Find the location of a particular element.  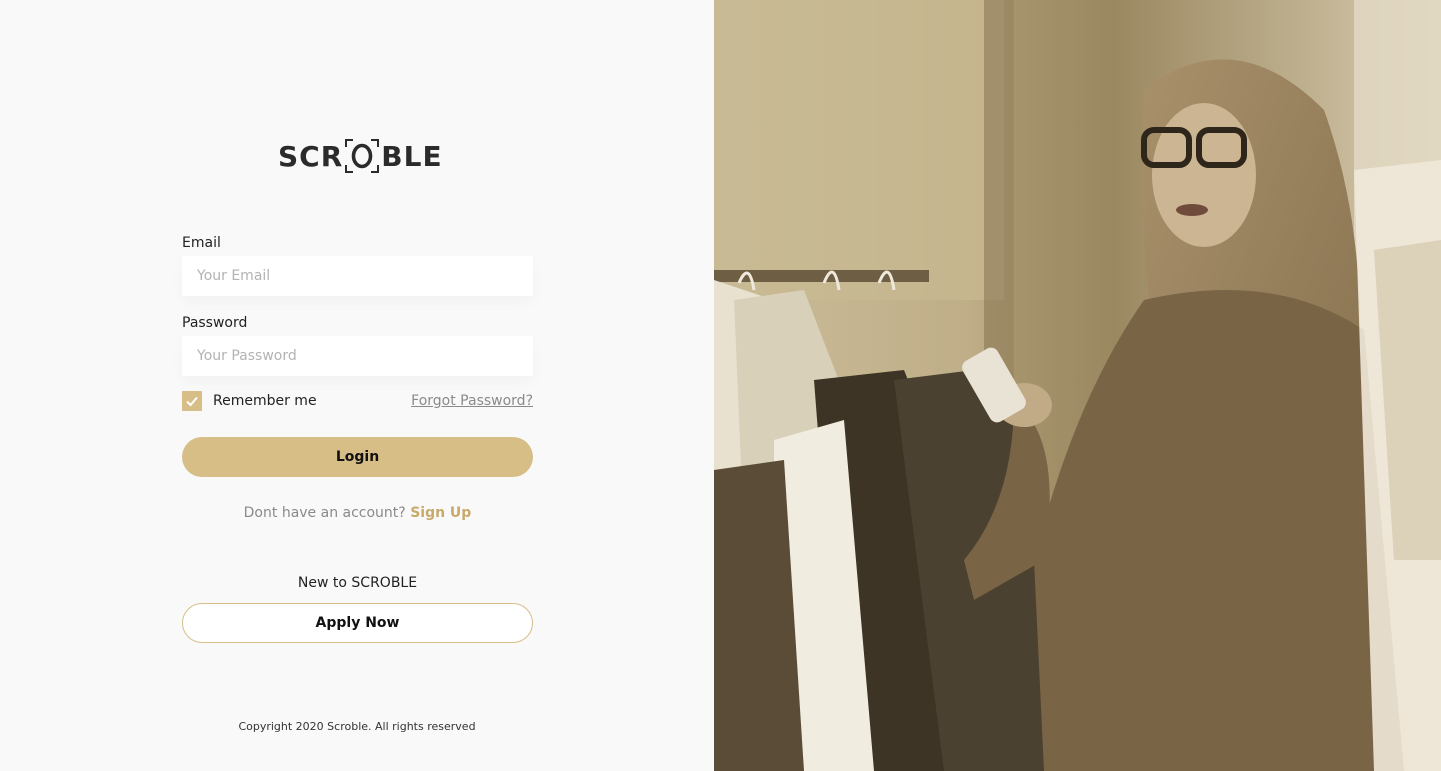

apply-now-button: Apply Now is located at coordinates (357, 623).